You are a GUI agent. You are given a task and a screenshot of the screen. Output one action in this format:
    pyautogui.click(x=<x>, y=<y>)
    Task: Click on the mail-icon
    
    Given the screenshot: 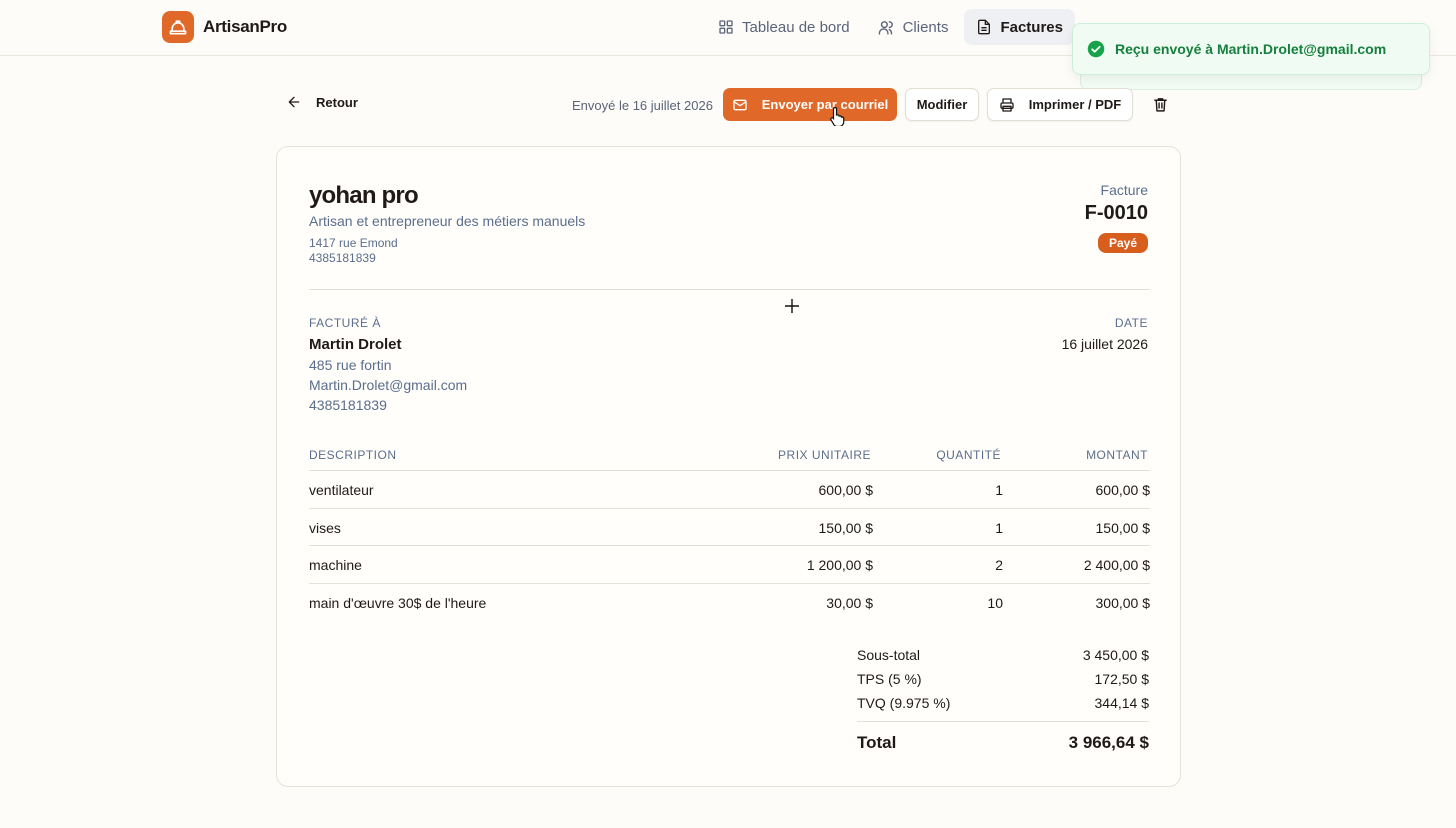 What is the action you would take?
    pyautogui.click(x=740, y=104)
    